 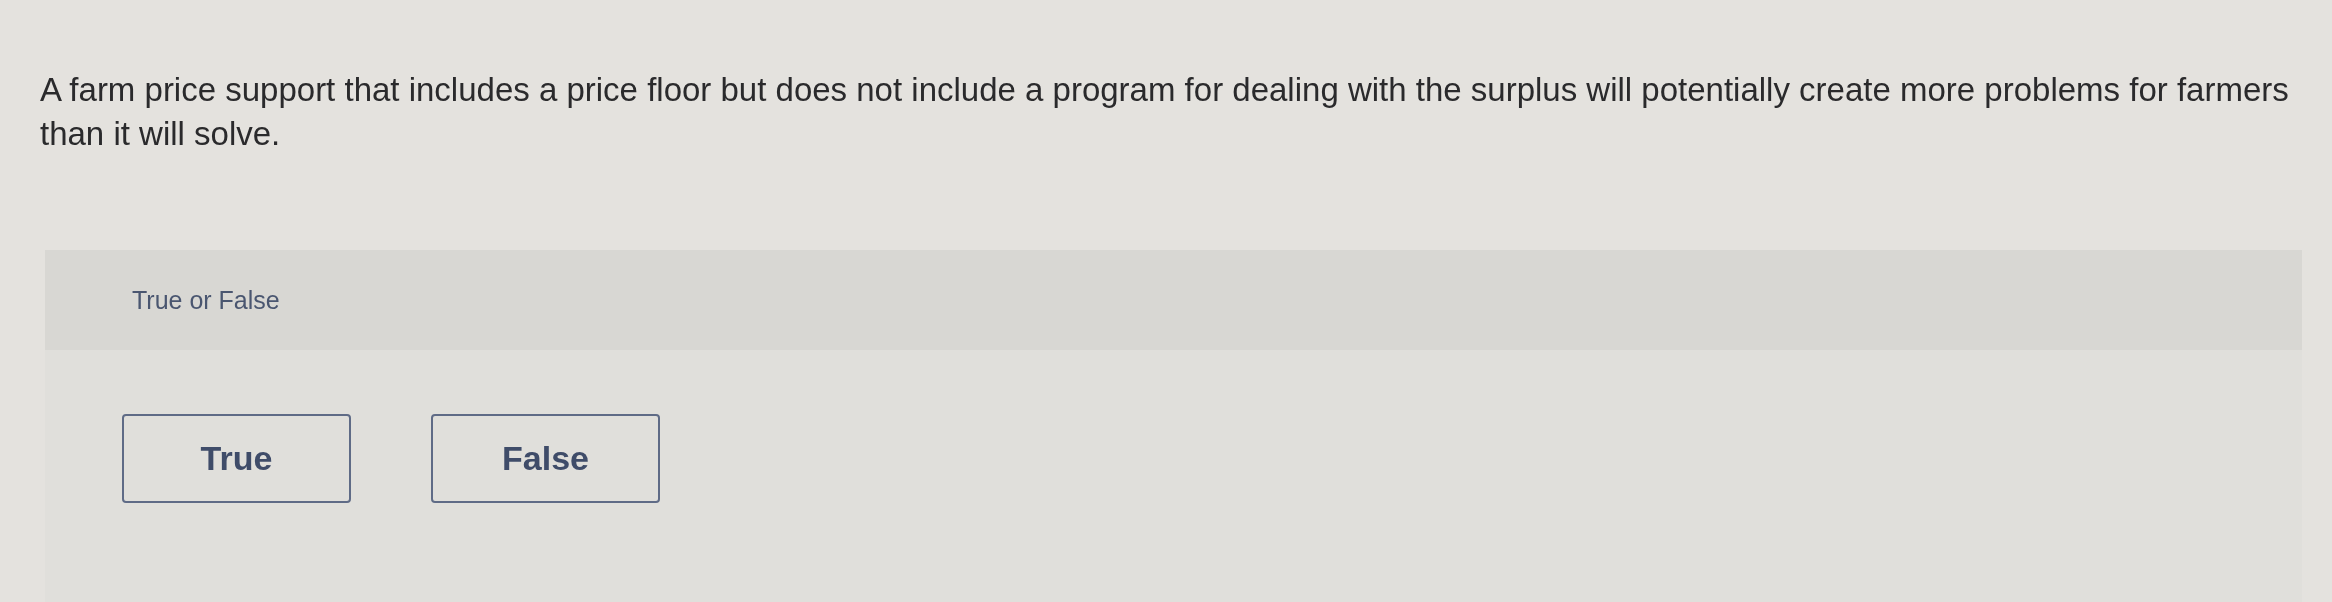 I want to click on question-type-label: True or False, so click(x=206, y=300).